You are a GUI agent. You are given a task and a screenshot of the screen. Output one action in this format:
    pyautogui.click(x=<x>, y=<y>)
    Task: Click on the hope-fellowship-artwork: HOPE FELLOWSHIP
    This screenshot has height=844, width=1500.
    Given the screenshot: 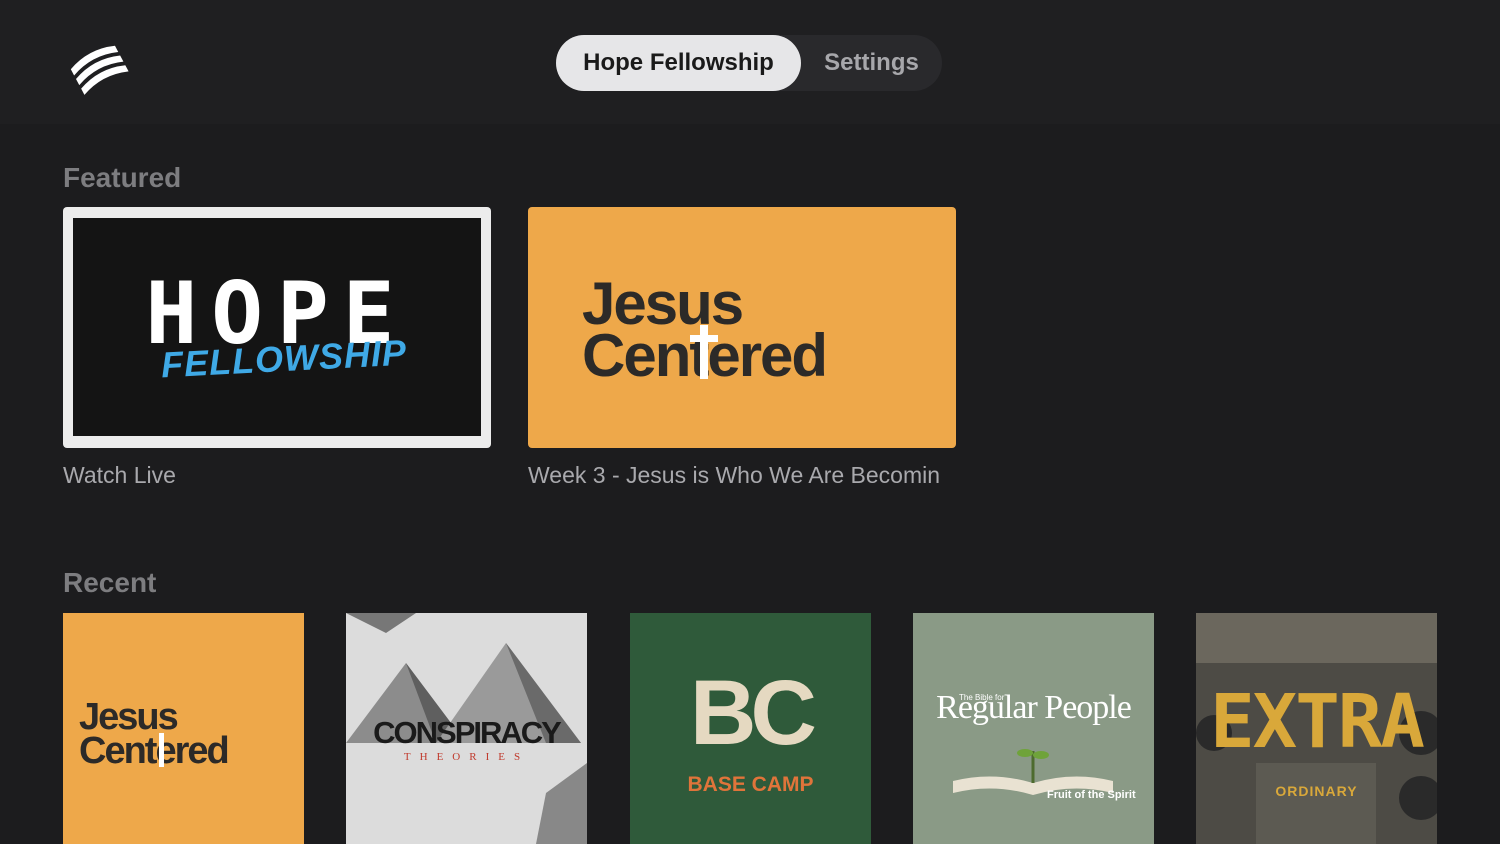 What is the action you would take?
    pyautogui.click(x=277, y=327)
    